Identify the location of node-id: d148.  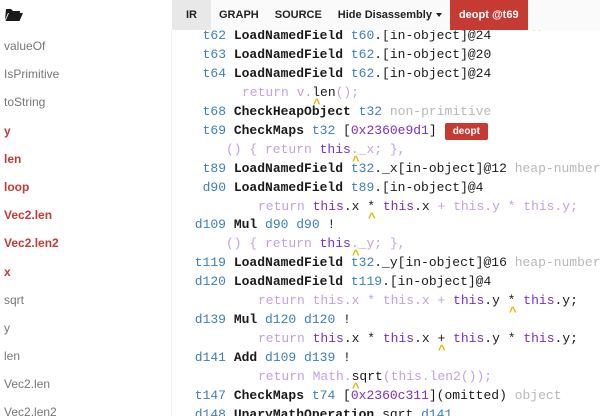
(199, 411).